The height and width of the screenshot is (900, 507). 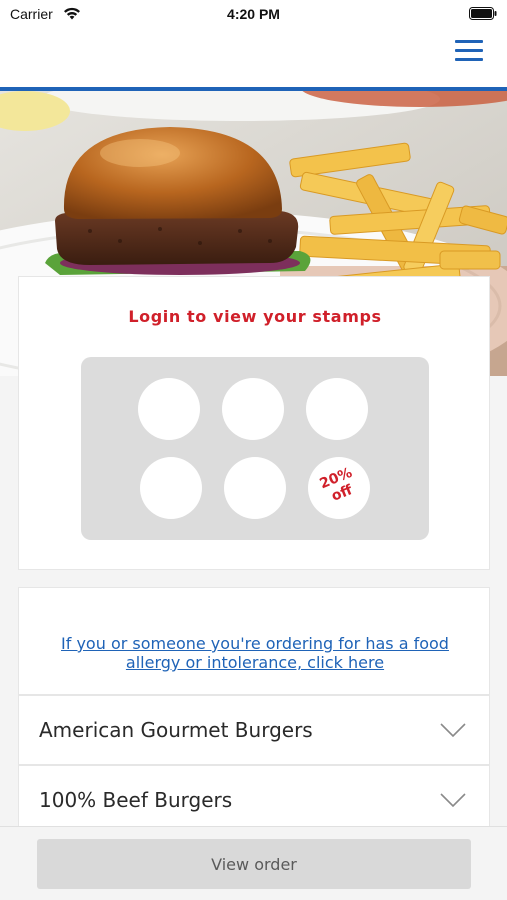 I want to click on status-time: 4:20 PM, so click(x=253, y=14).